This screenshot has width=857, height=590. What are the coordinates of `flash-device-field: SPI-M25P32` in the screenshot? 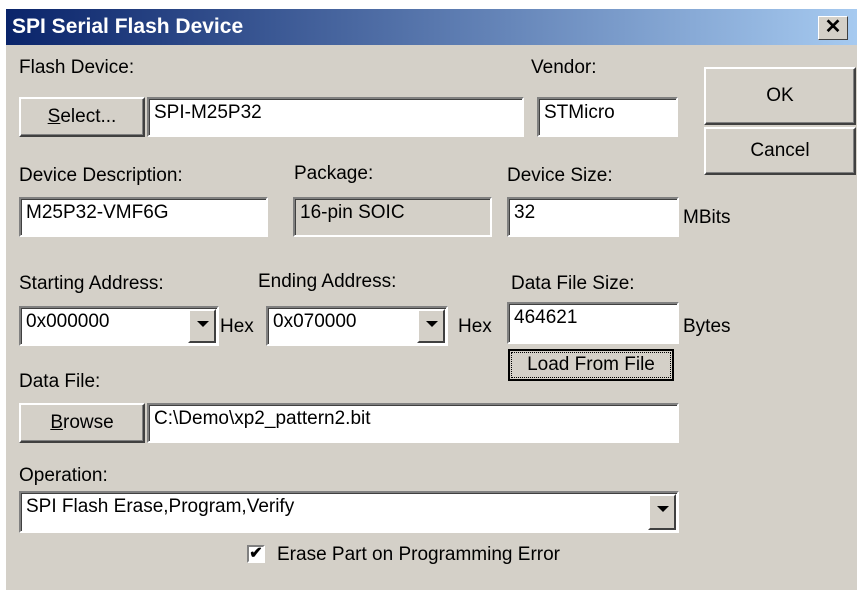 It's located at (335, 117).